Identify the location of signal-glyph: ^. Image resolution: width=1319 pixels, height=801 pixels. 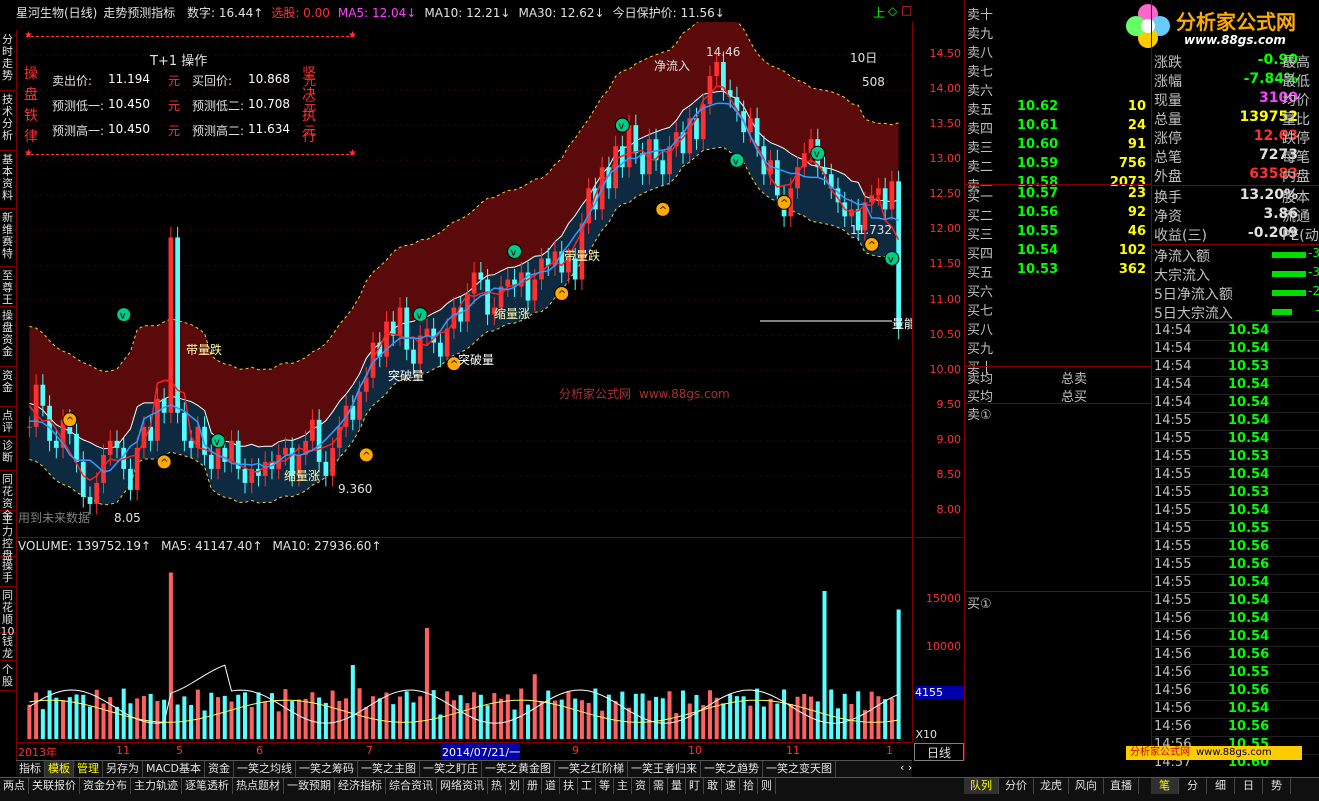
(366, 456).